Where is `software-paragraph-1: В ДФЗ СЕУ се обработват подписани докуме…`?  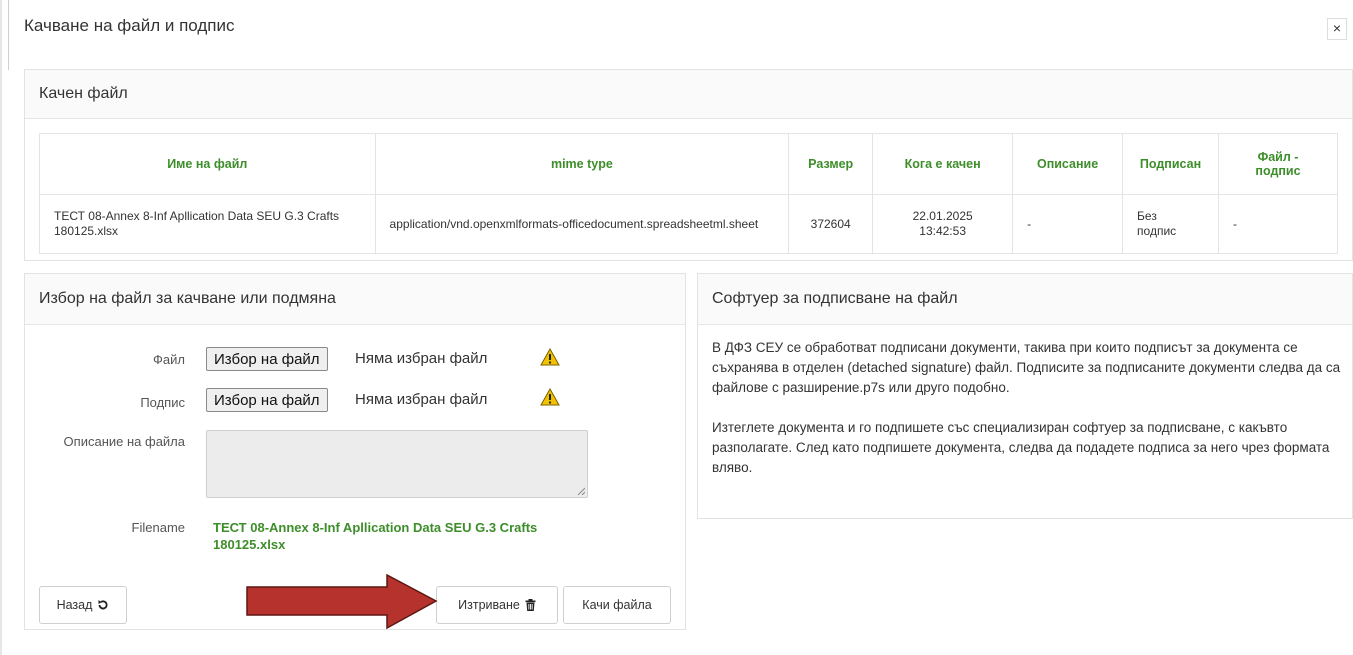
software-paragraph-1: В ДФЗ СЕУ се обработват подписани докуме… is located at coordinates (1026, 367).